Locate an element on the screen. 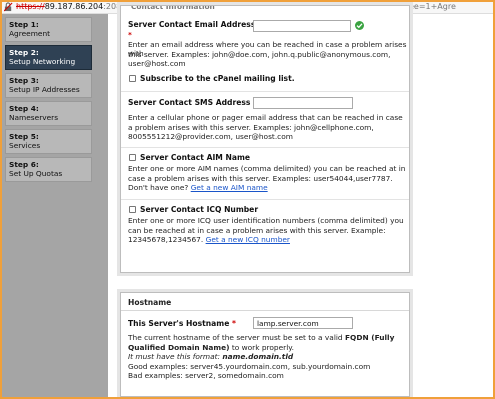  mailing-list-label: Subscribe to the cPanel mailing list. is located at coordinates (217, 78).